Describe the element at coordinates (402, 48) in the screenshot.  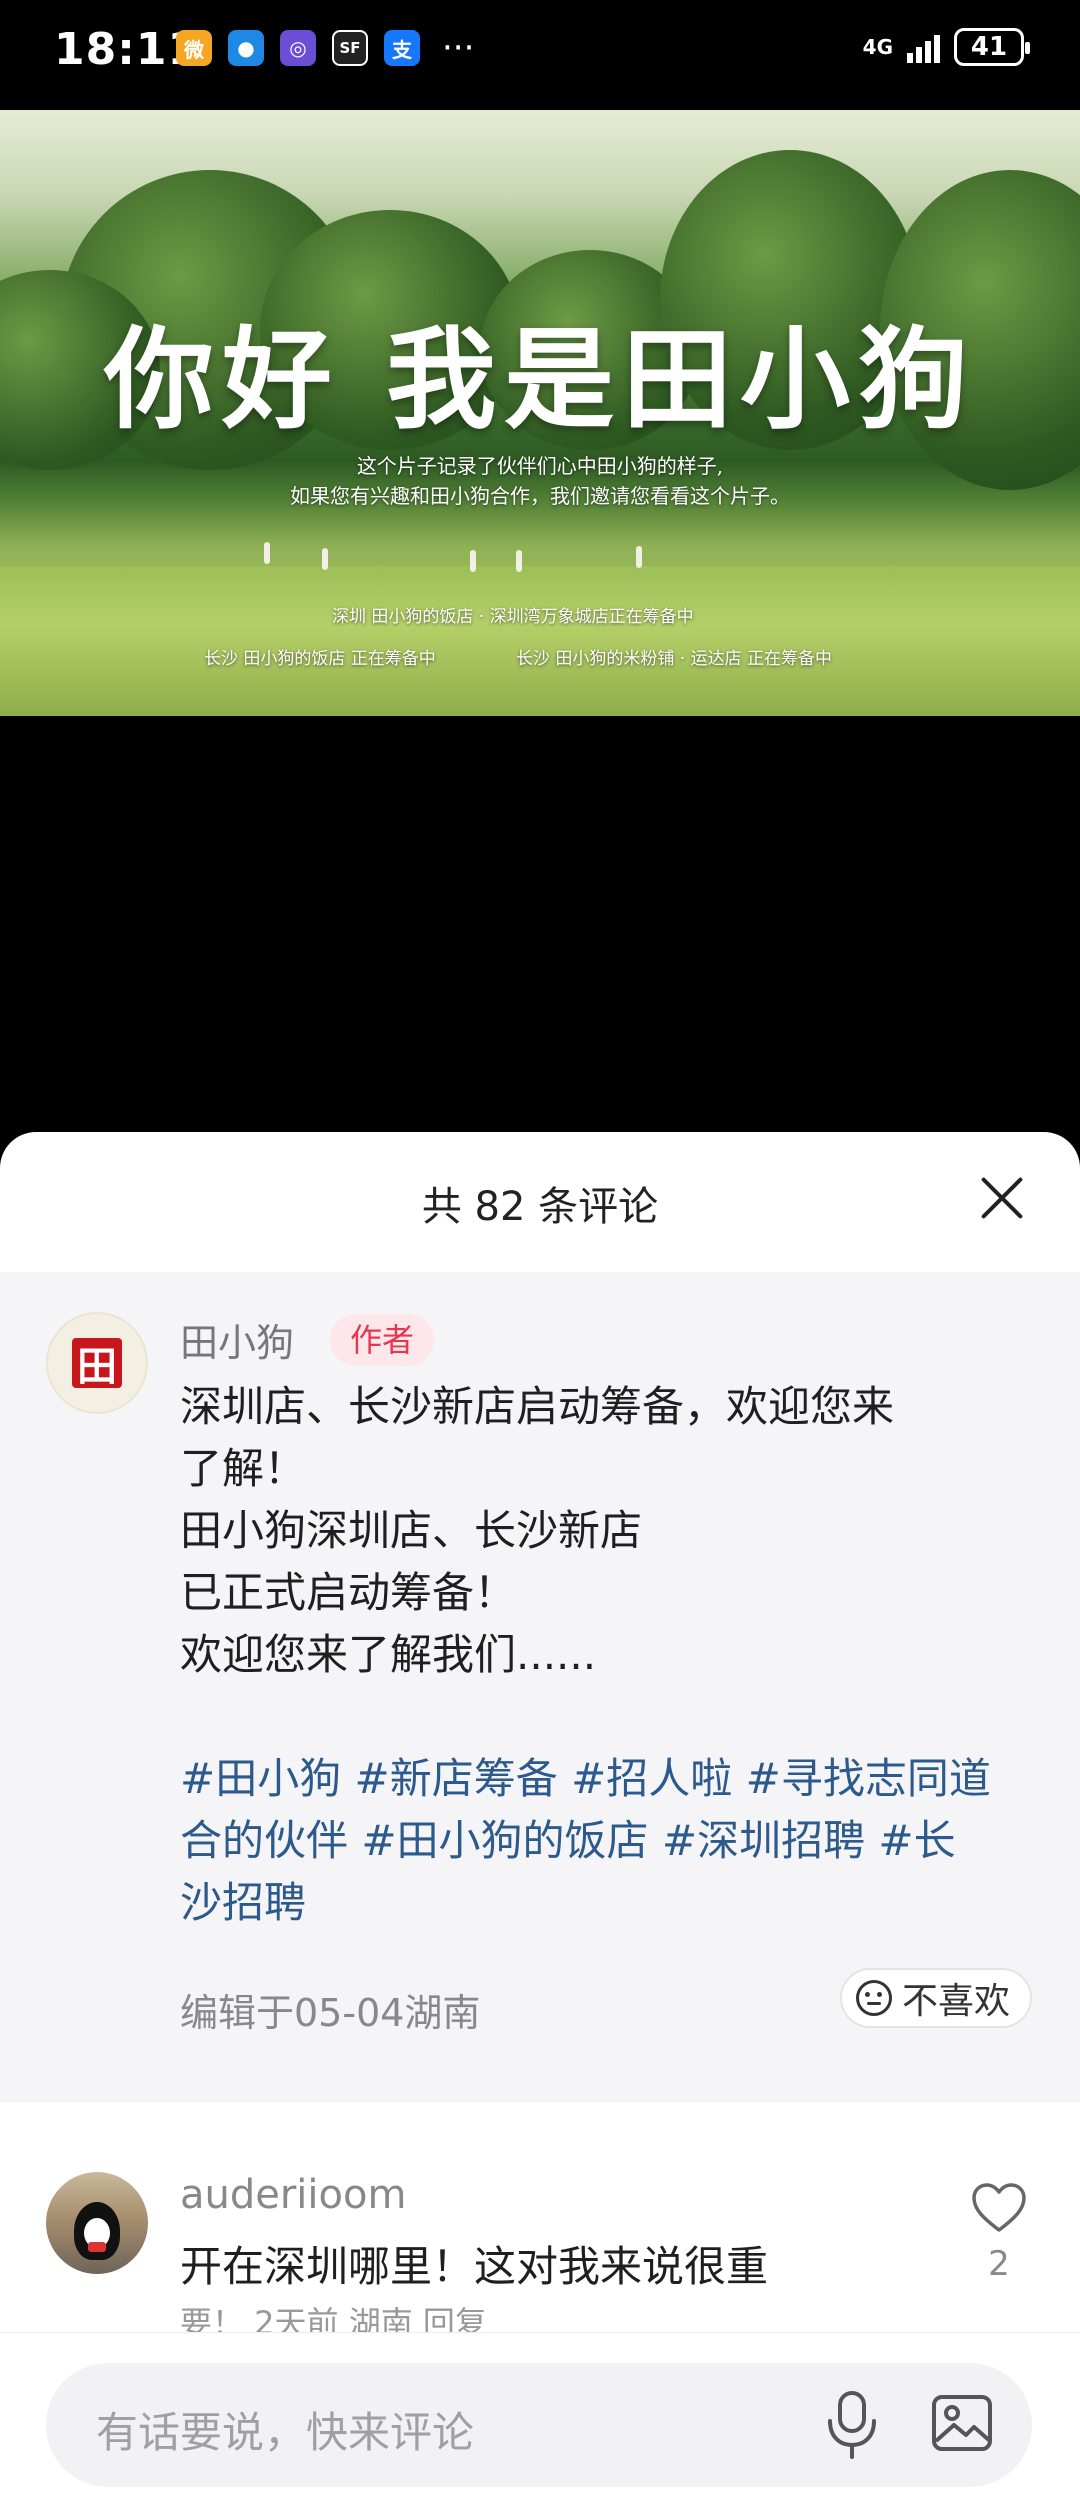
I see `alipay-icon: 支` at that location.